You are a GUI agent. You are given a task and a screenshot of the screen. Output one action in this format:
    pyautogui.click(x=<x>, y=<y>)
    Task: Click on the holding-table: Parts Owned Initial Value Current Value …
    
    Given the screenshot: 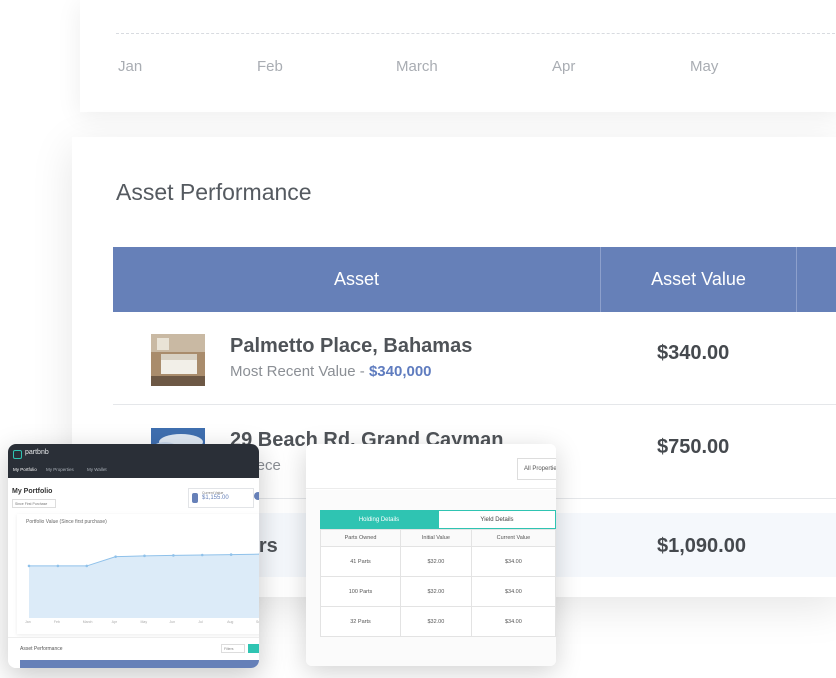 What is the action you would take?
    pyautogui.click(x=438, y=583)
    